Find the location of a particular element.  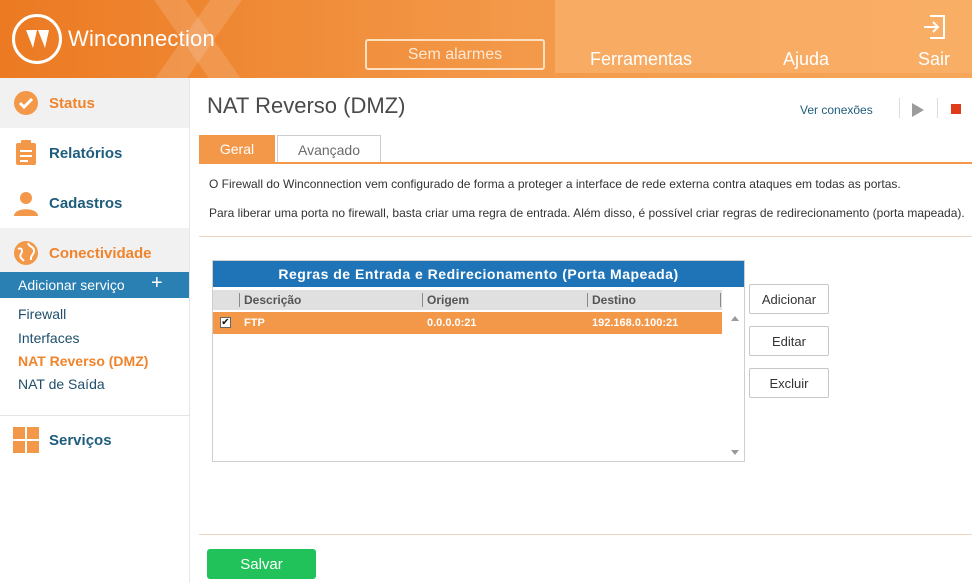

delete-button: Excluir is located at coordinates (789, 383).